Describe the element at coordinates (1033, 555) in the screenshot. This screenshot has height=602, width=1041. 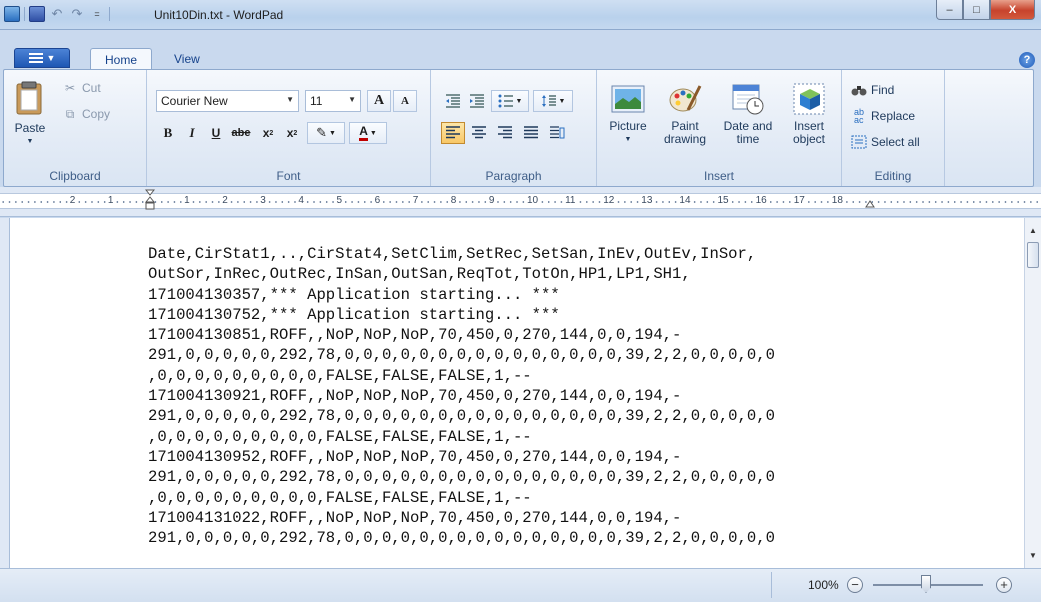
I see `scroll-down-icon: ▼` at that location.